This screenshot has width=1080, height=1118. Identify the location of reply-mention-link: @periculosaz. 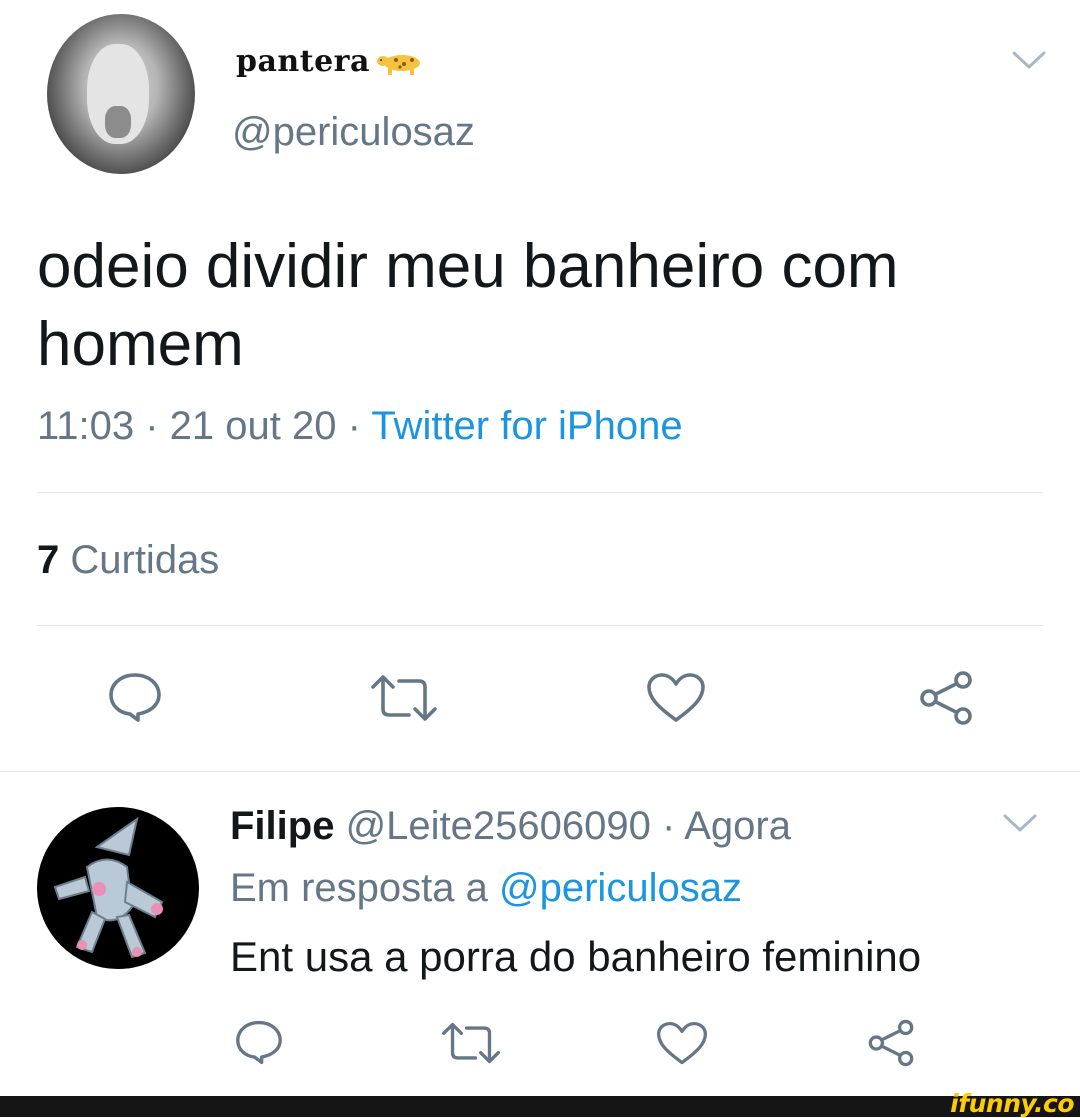
(620, 888).